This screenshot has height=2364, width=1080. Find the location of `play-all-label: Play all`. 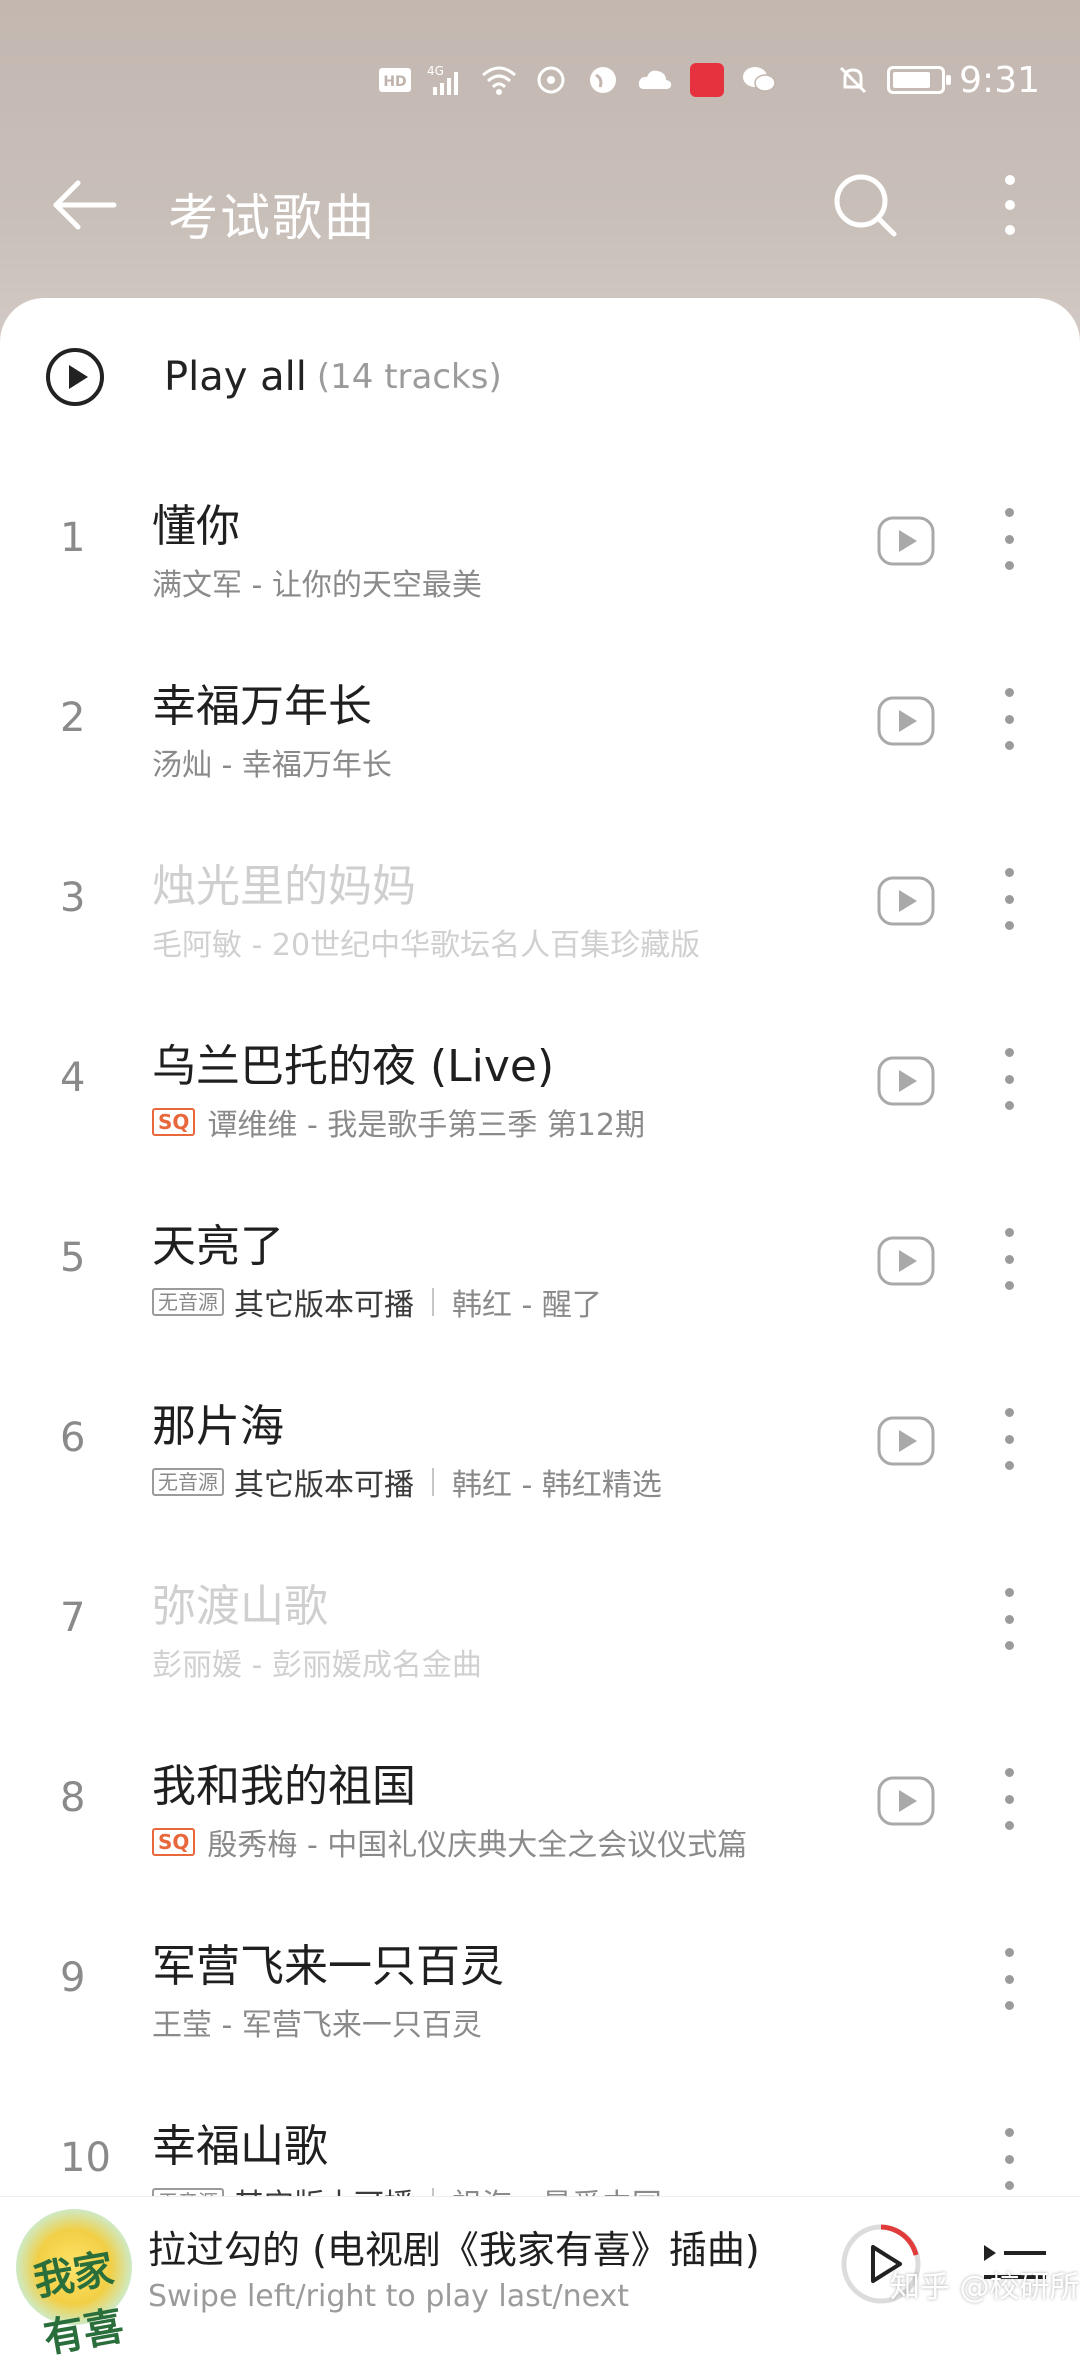

play-all-label: Play all is located at coordinates (235, 377).